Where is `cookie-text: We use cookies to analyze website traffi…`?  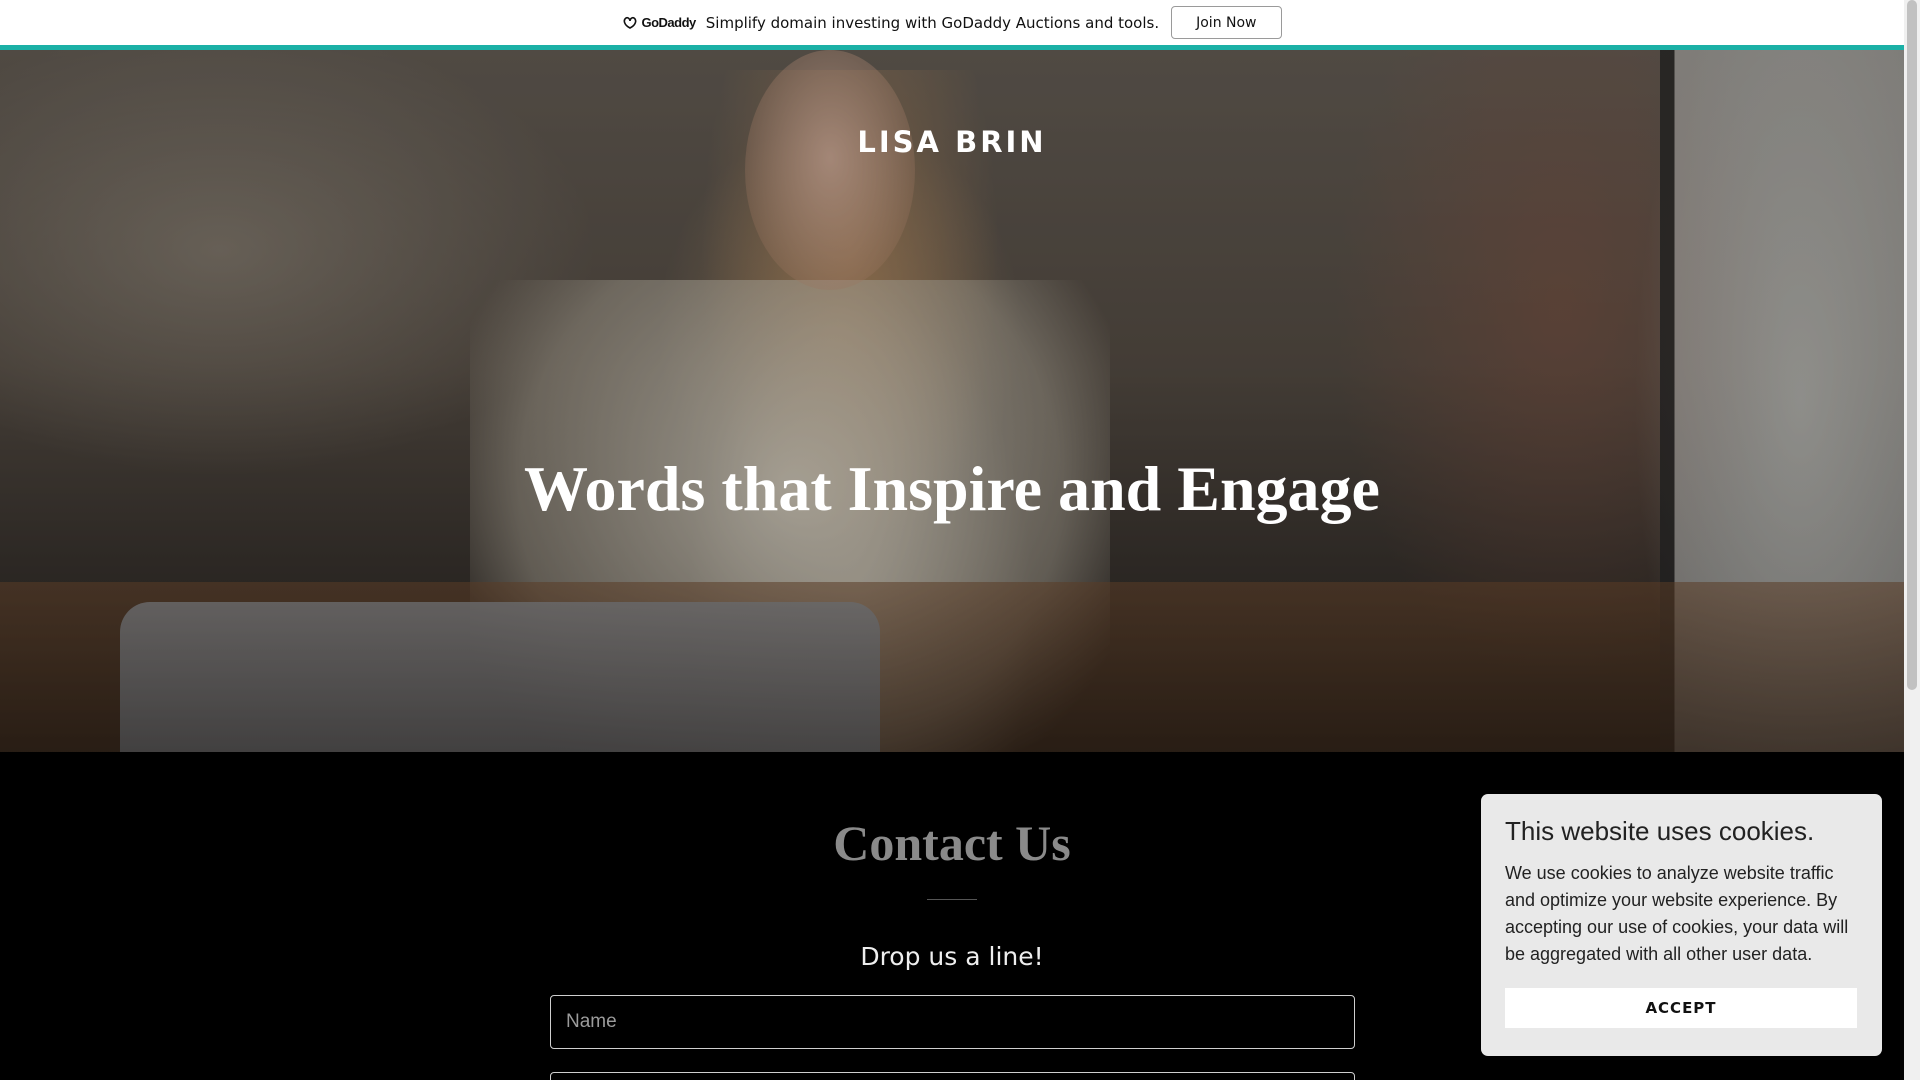 cookie-text: We use cookies to analyze website traffi… is located at coordinates (1677, 913).